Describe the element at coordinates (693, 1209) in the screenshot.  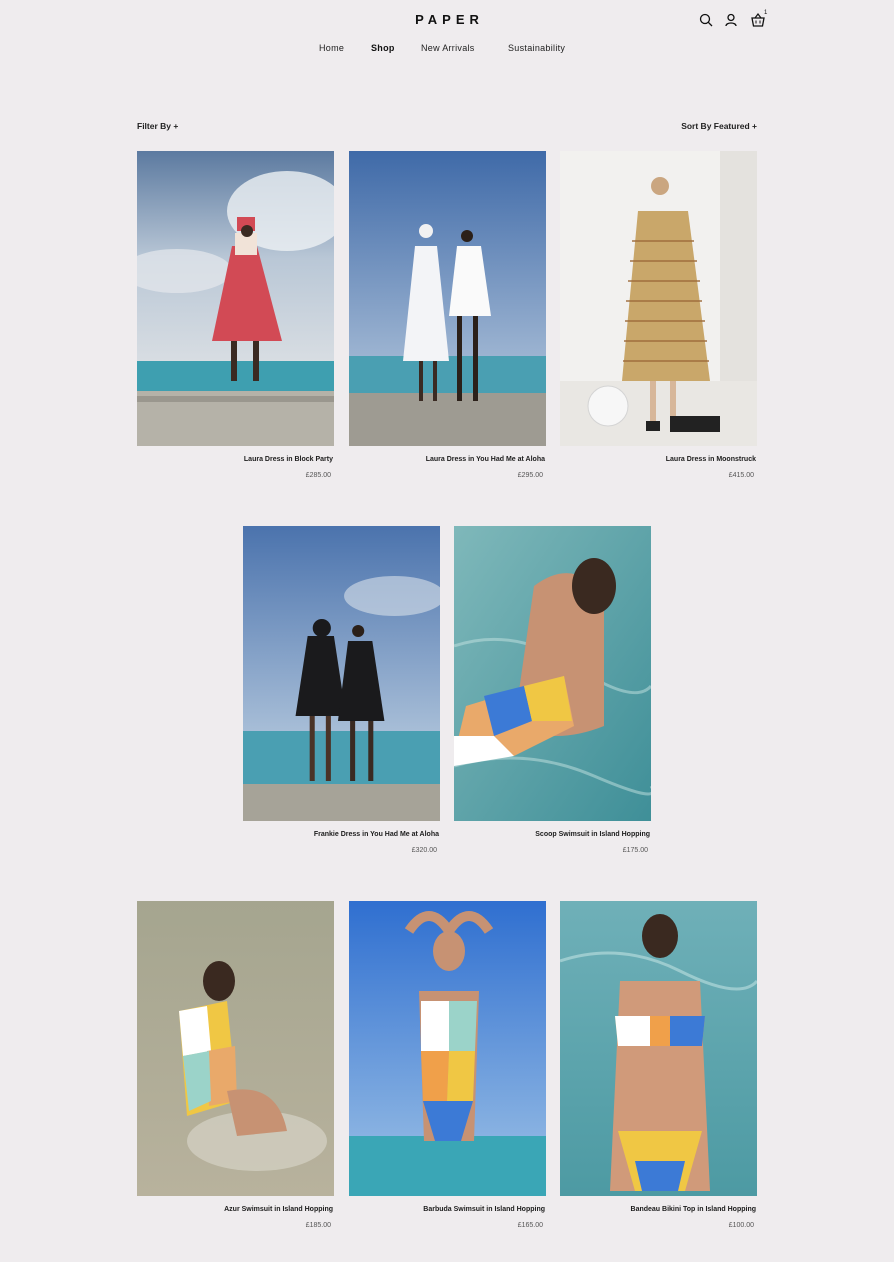
I see `product-name: Bandeau Bikini Top in Island Hopping` at that location.